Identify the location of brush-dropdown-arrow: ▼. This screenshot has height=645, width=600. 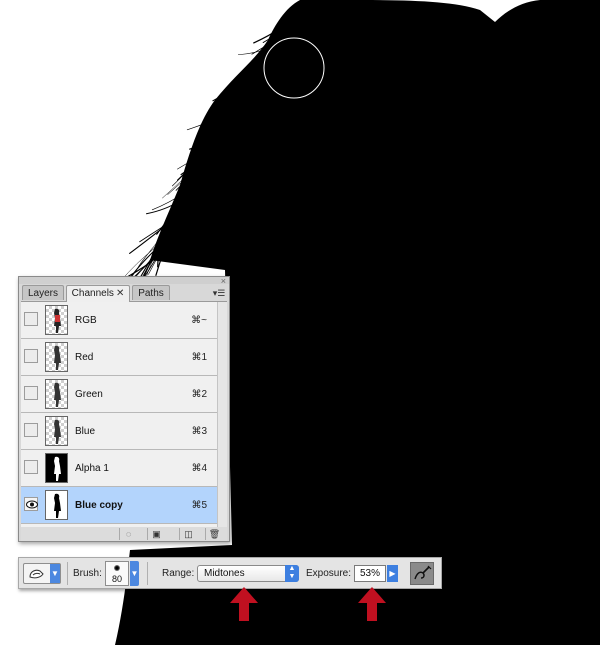
(134, 573).